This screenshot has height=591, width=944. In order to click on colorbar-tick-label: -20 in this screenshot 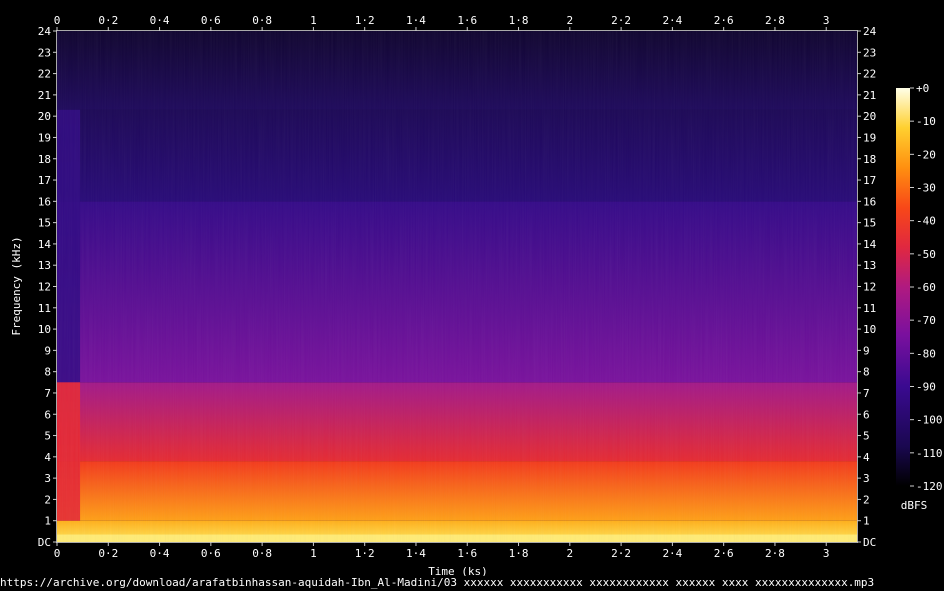, I will do `click(926, 154)`.